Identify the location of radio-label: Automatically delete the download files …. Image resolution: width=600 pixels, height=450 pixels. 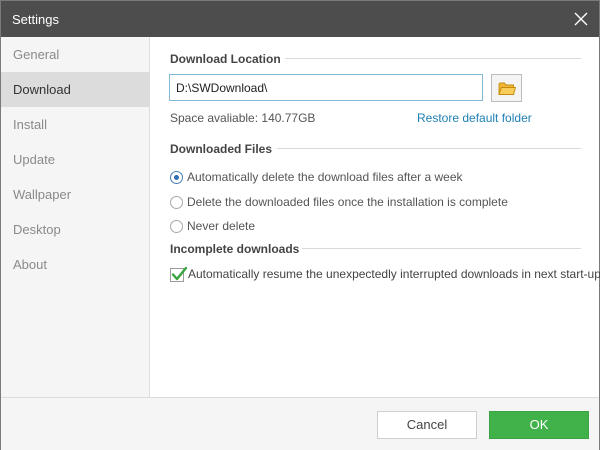
(325, 177).